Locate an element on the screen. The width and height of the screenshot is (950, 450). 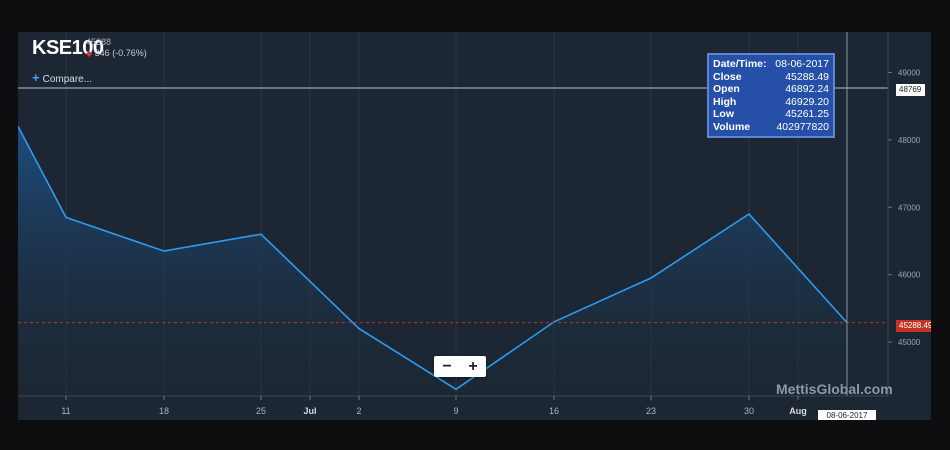
tooltip-value: 08-06-2017 is located at coordinates (802, 64).